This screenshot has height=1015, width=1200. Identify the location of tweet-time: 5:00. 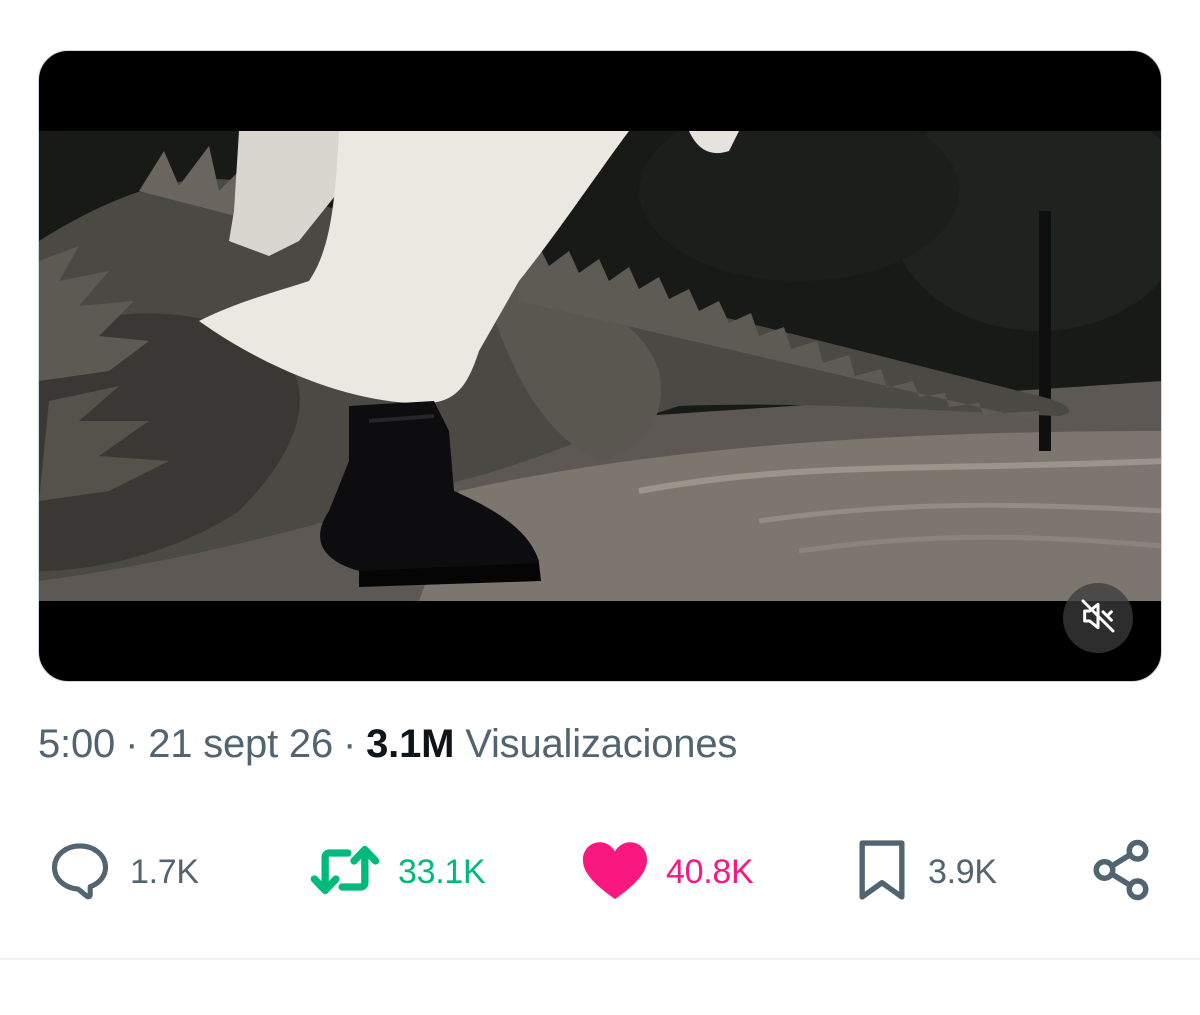
(76, 744).